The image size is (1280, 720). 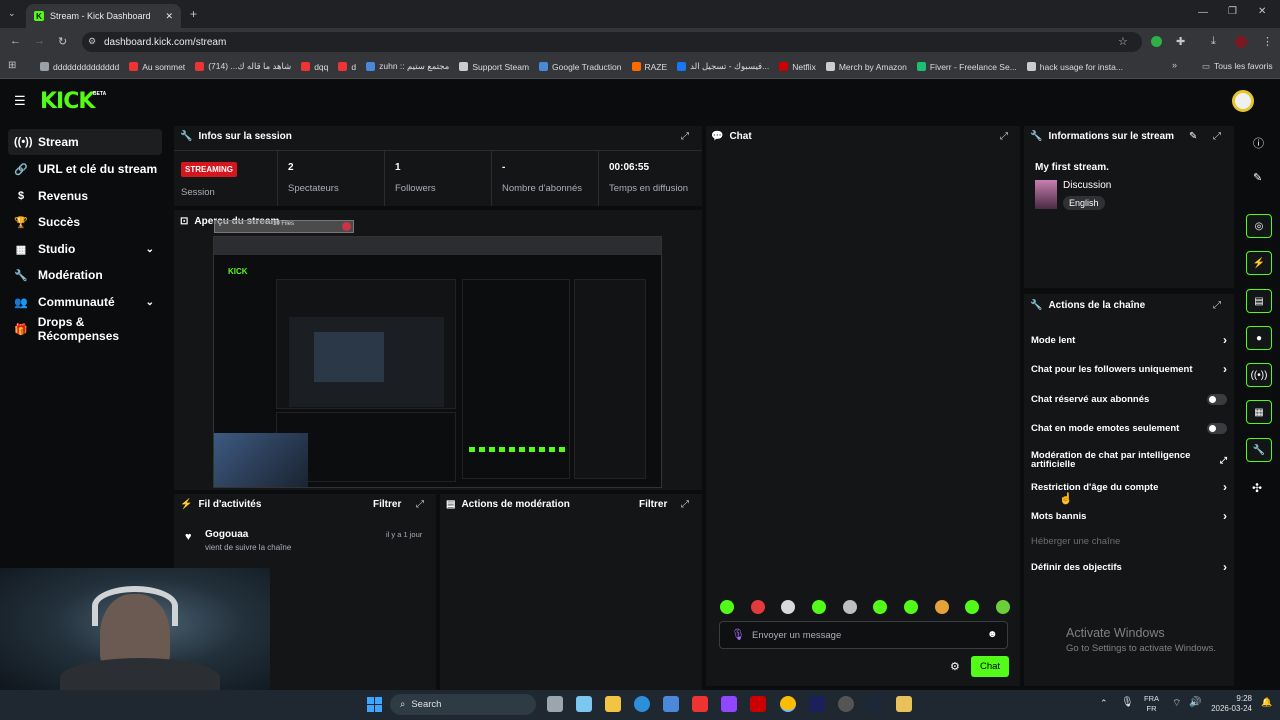 What do you see at coordinates (1176, 703) in the screenshot?
I see `wifi-icon: ⌔` at bounding box center [1176, 703].